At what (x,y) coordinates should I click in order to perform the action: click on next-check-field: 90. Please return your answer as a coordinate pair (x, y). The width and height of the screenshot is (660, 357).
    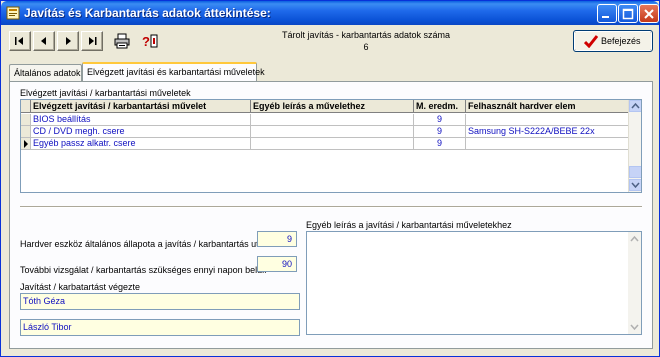
    Looking at the image, I should click on (277, 264).